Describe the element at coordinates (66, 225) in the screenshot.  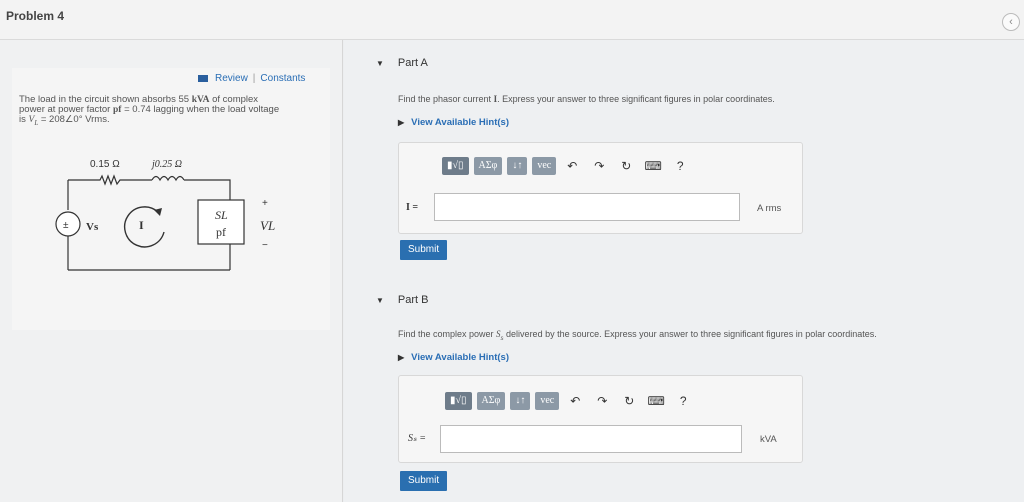
I see `source-polarity: ±` at that location.